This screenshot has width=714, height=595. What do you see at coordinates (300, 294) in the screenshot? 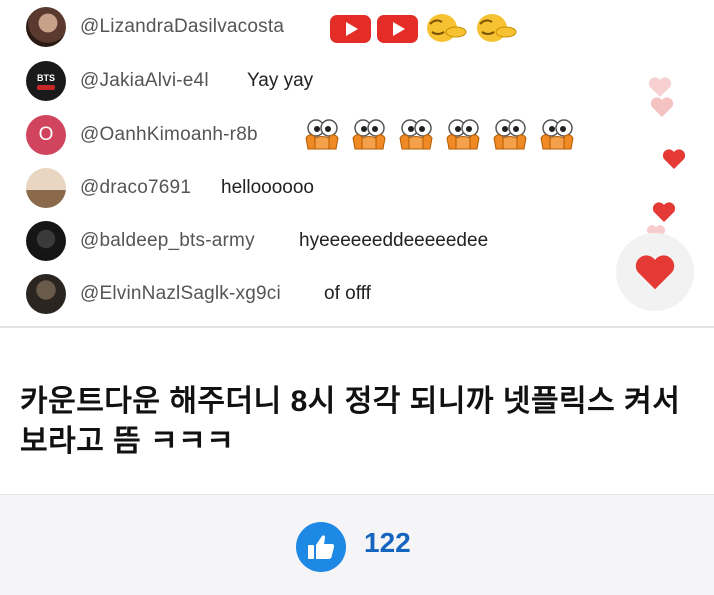
I see `chat-row: @ElvinNazlSaglk-xg9ci of offf` at bounding box center [300, 294].